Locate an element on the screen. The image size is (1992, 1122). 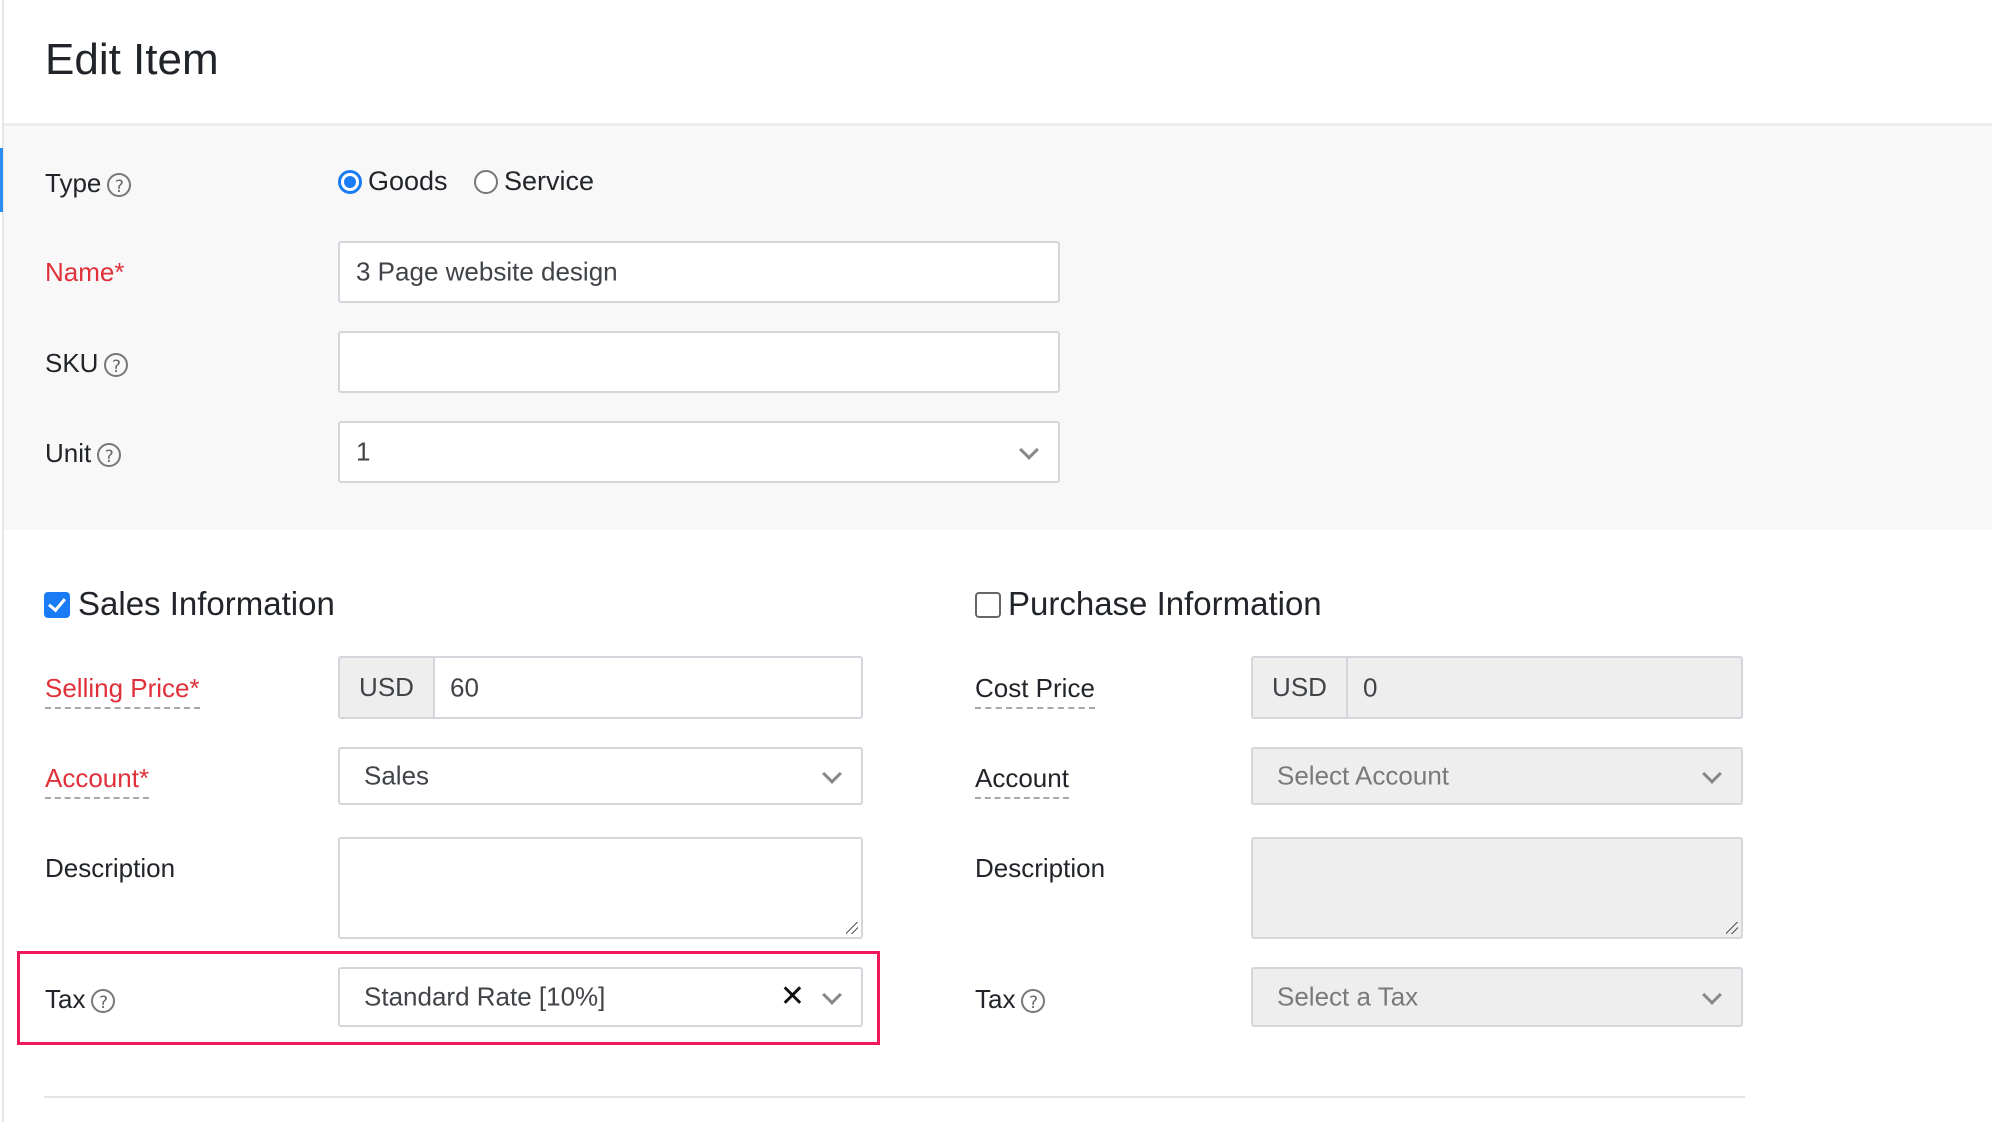
purchase-account-select: Select Account is located at coordinates (1497, 776).